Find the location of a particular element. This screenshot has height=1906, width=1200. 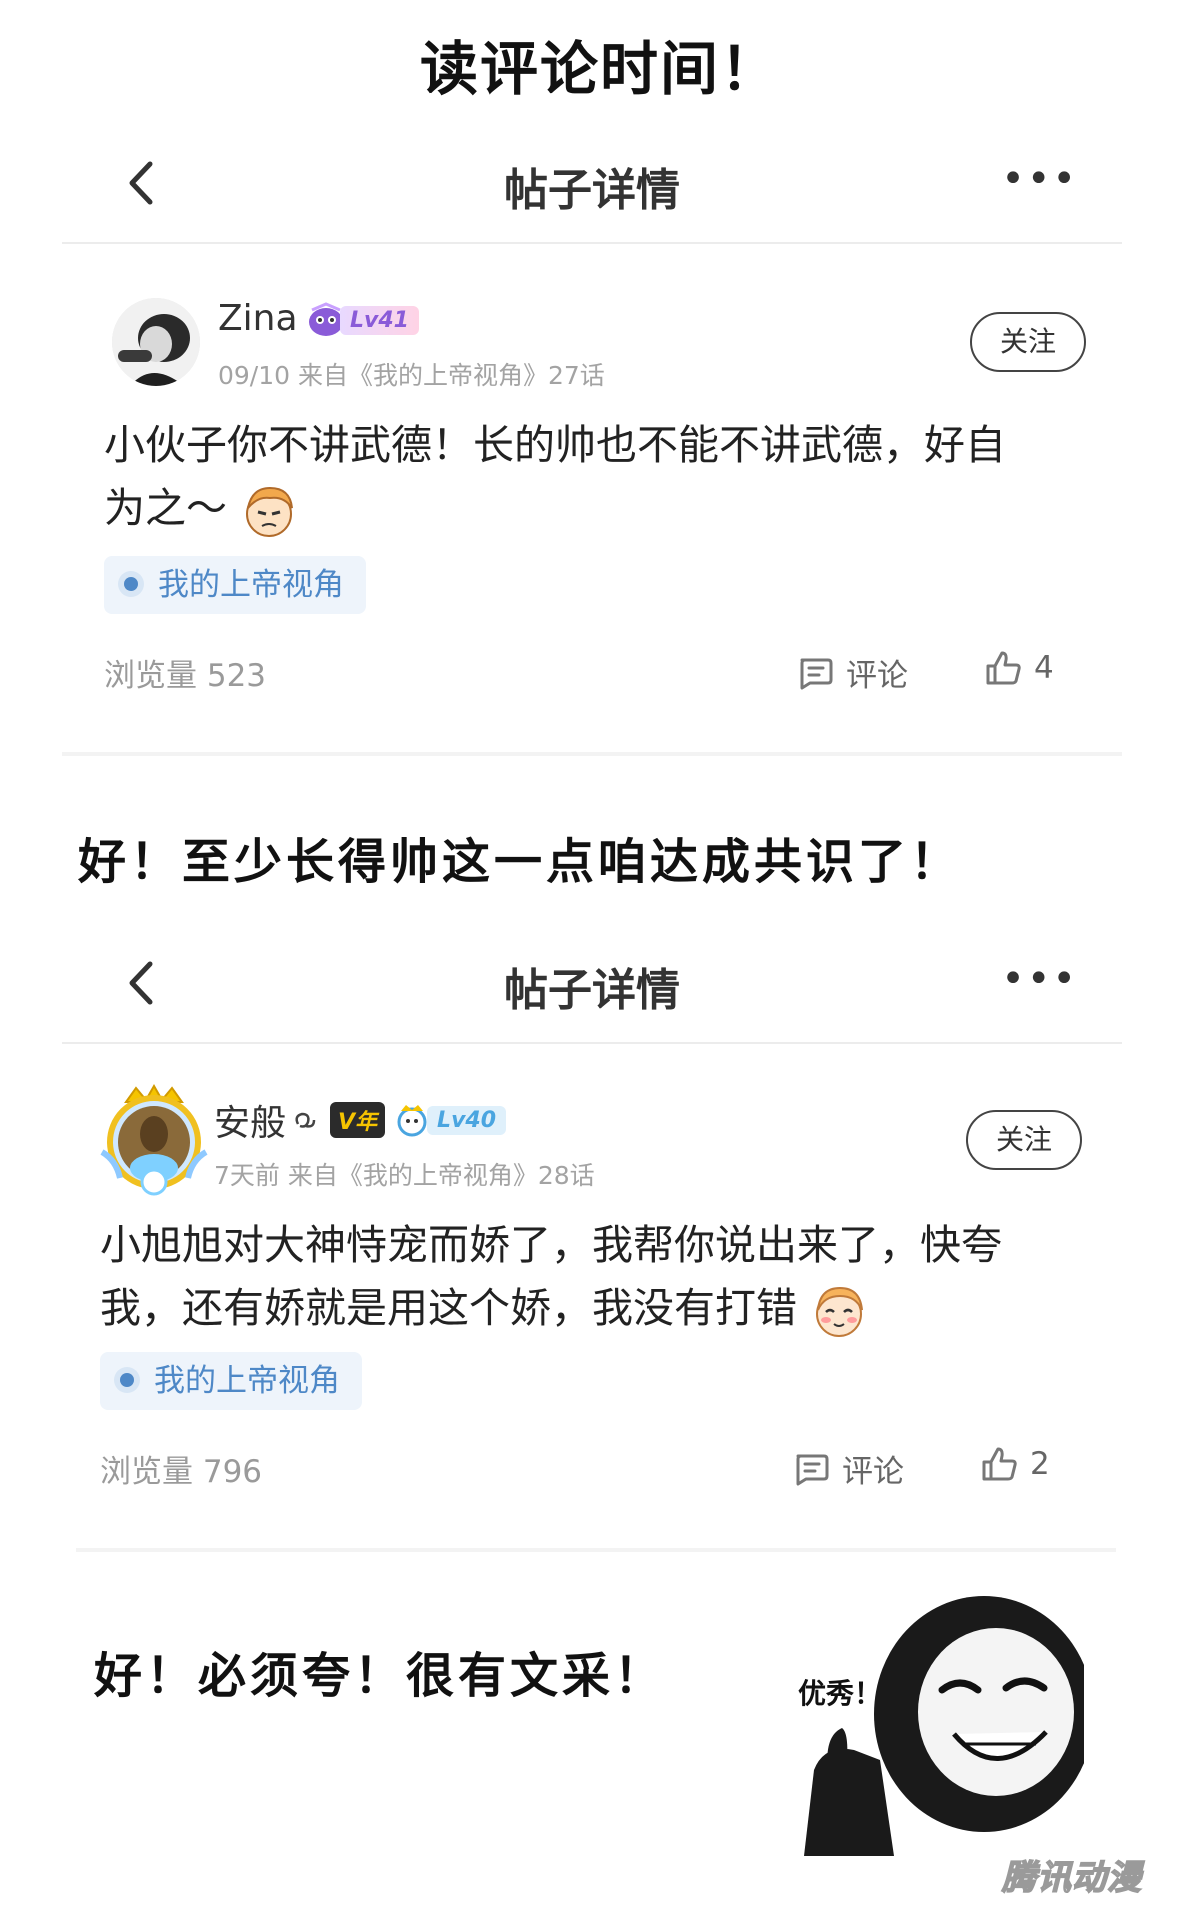

level-badge: Lv41 is located at coordinates (379, 320).